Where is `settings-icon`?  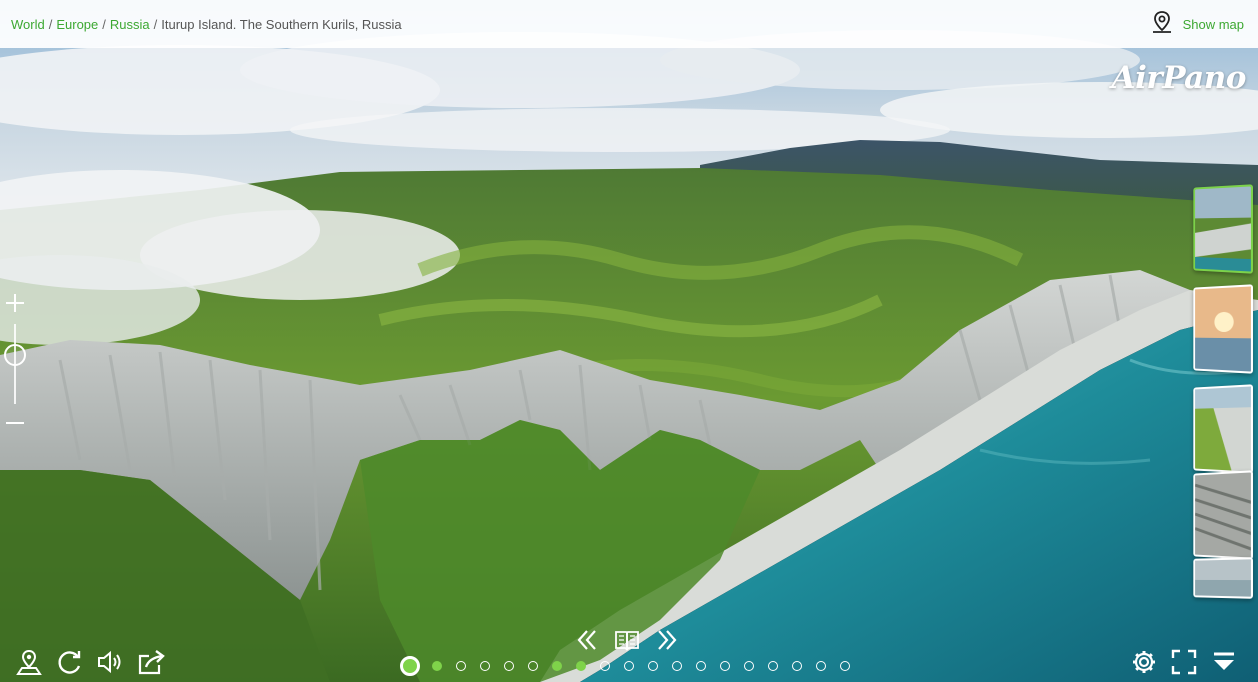
settings-icon is located at coordinates (1144, 662).